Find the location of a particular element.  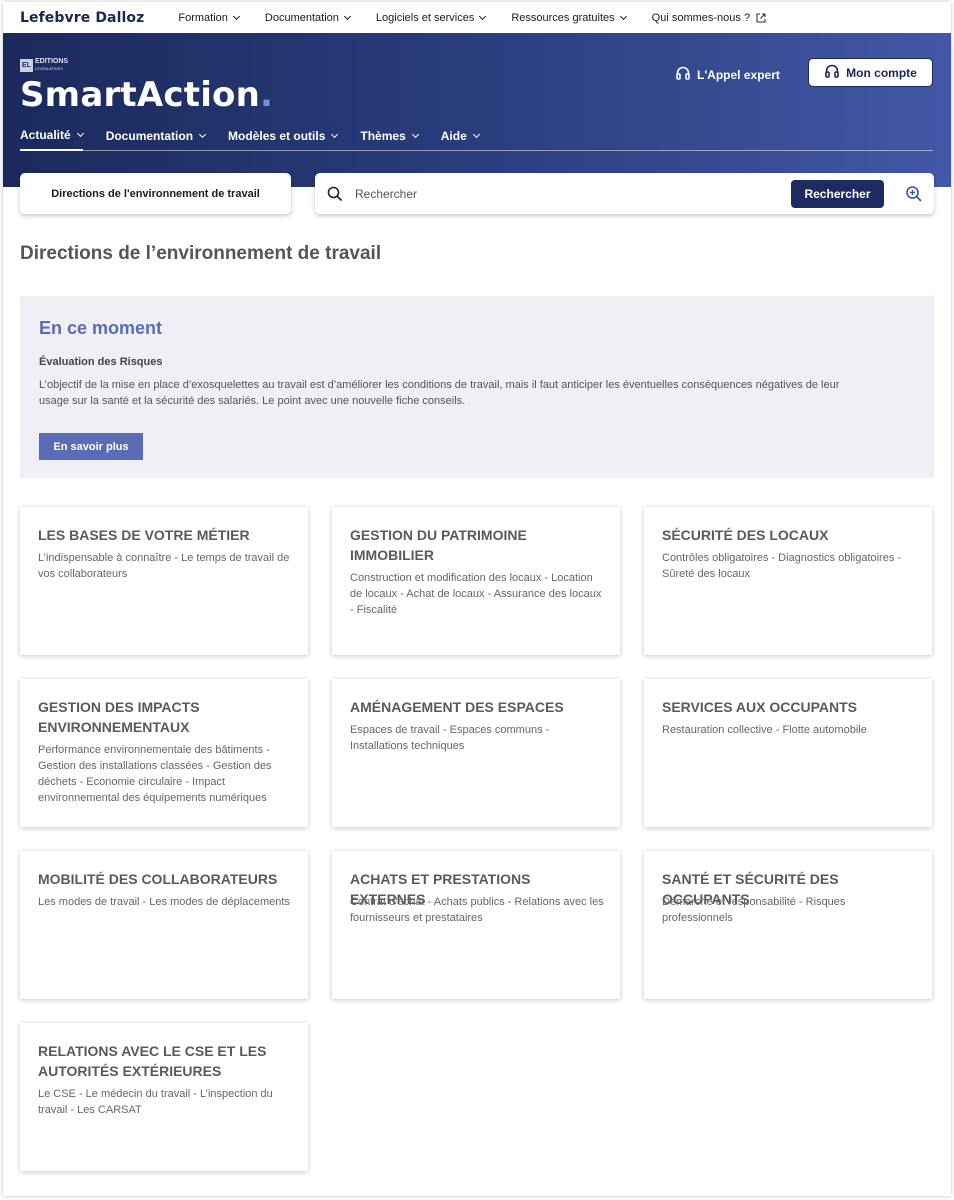

tab-documentation: Documentation is located at coordinates (156, 138).